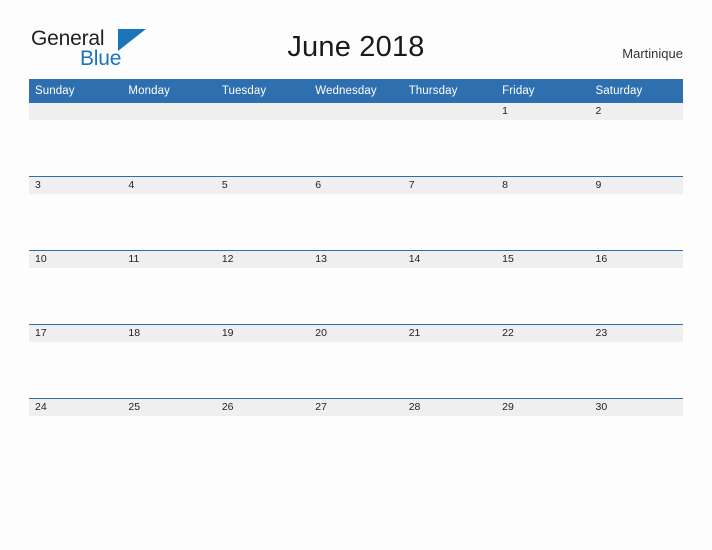  Describe the element at coordinates (543, 91) in the screenshot. I see `weekday-header-friday: Friday` at that location.